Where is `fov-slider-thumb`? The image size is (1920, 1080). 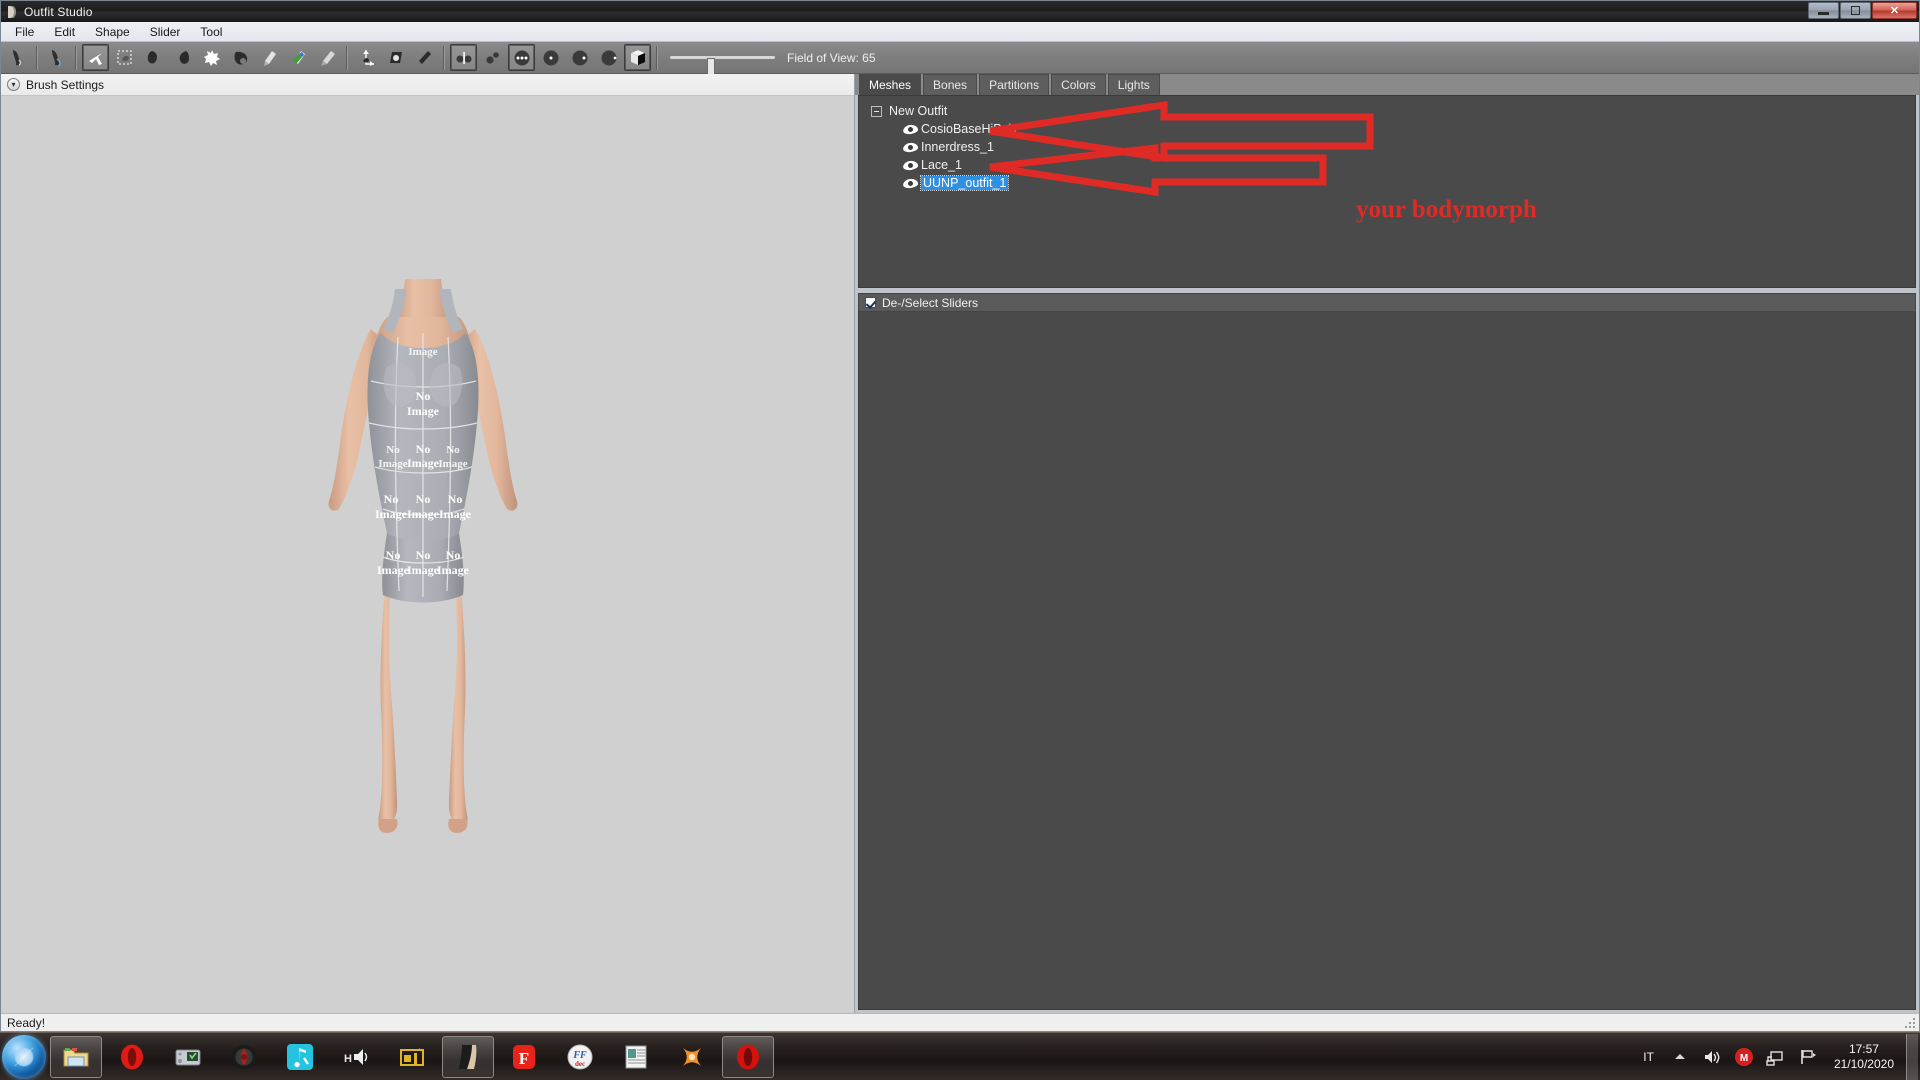
fov-slider-thumb is located at coordinates (711, 66).